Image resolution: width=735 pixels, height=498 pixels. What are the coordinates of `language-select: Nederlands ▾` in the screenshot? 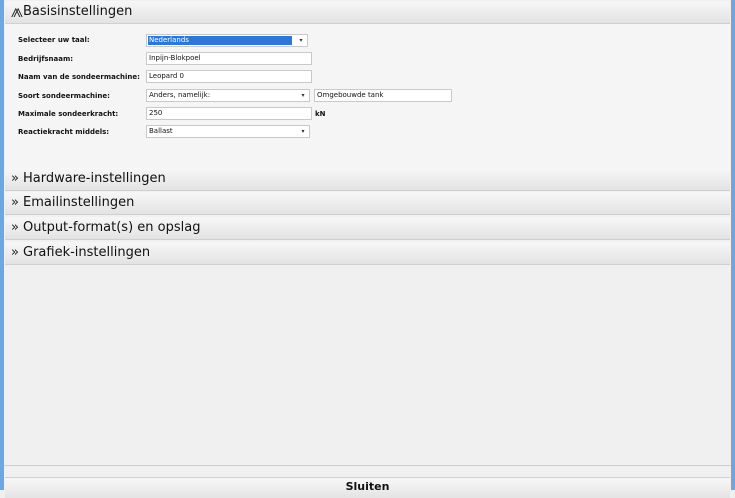 It's located at (227, 40).